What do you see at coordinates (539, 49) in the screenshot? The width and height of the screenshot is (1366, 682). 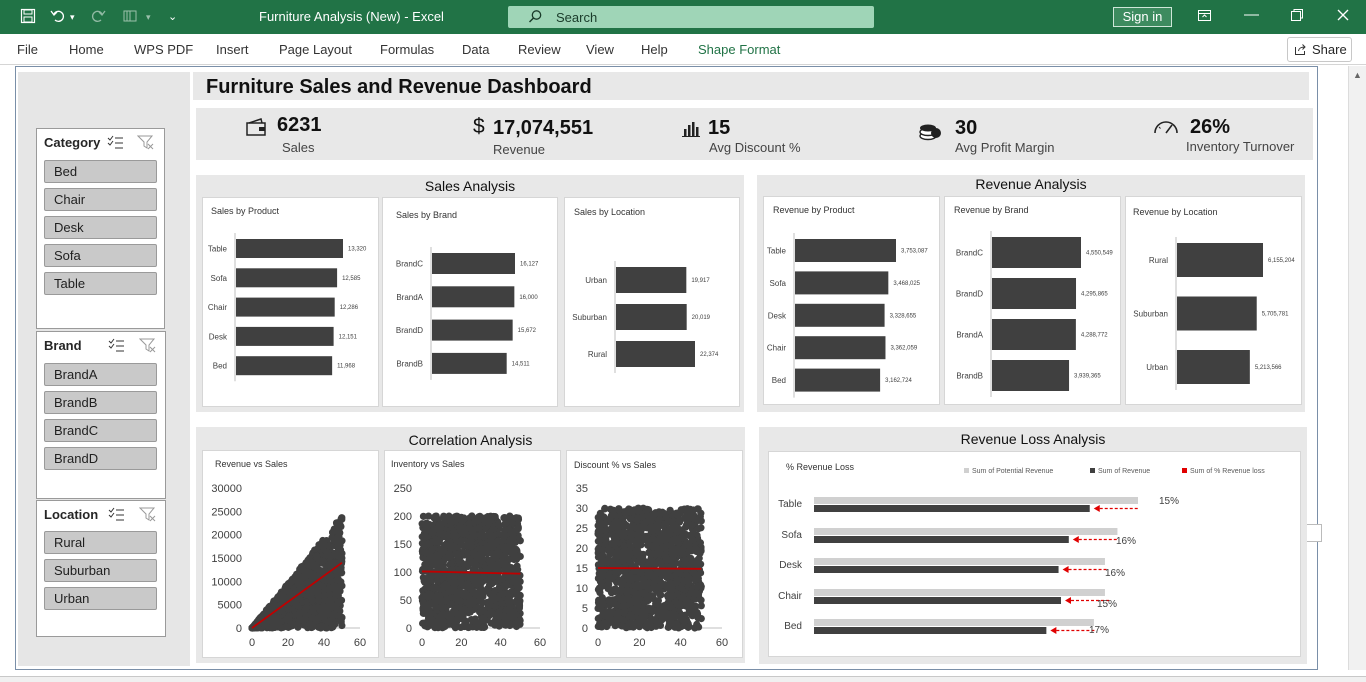 I see `tab-review: Review` at bounding box center [539, 49].